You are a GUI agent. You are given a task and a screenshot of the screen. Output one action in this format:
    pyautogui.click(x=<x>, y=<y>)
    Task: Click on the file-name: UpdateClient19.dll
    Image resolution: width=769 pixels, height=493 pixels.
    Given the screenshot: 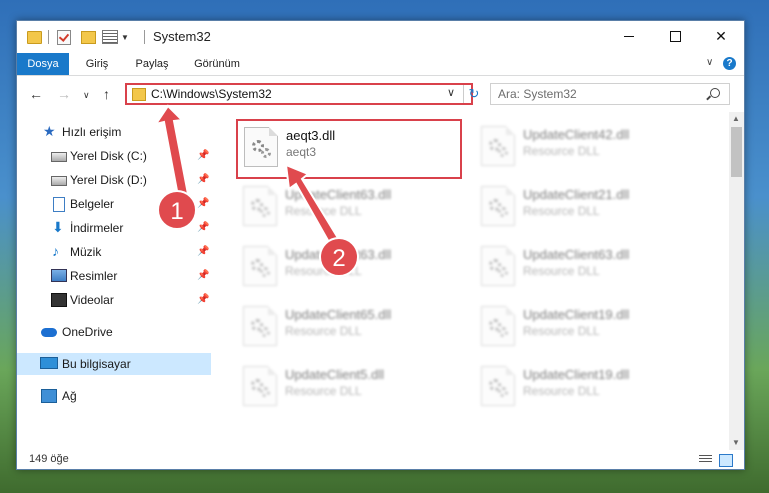 What is the action you would take?
    pyautogui.click(x=576, y=374)
    